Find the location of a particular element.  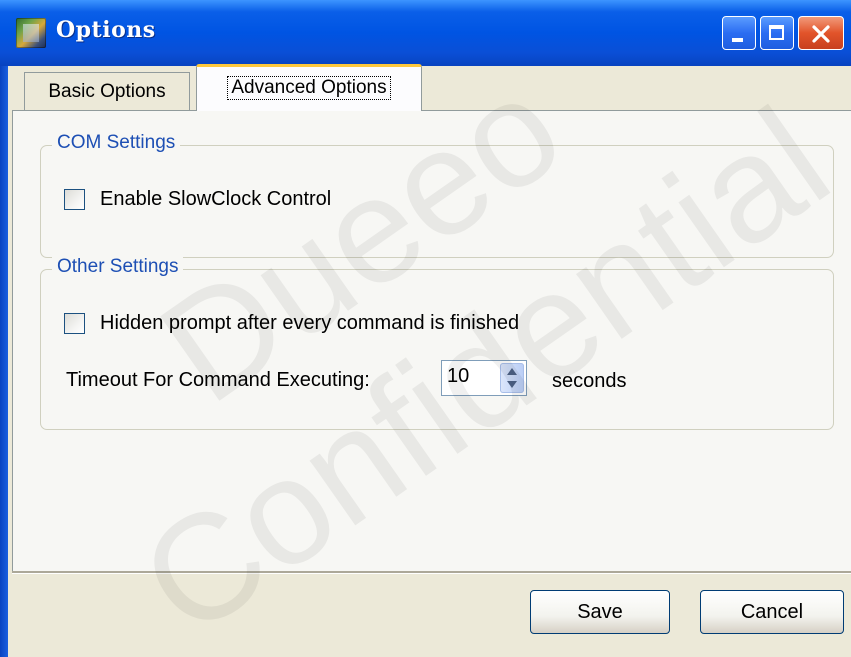

app-icon is located at coordinates (31, 33).